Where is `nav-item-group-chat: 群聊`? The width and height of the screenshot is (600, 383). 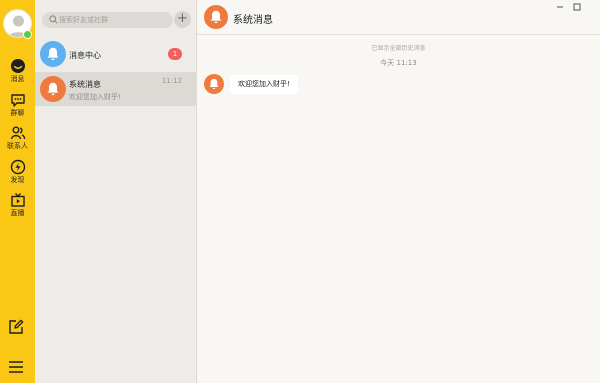
nav-item-group-chat: 群聊 is located at coordinates (17, 107).